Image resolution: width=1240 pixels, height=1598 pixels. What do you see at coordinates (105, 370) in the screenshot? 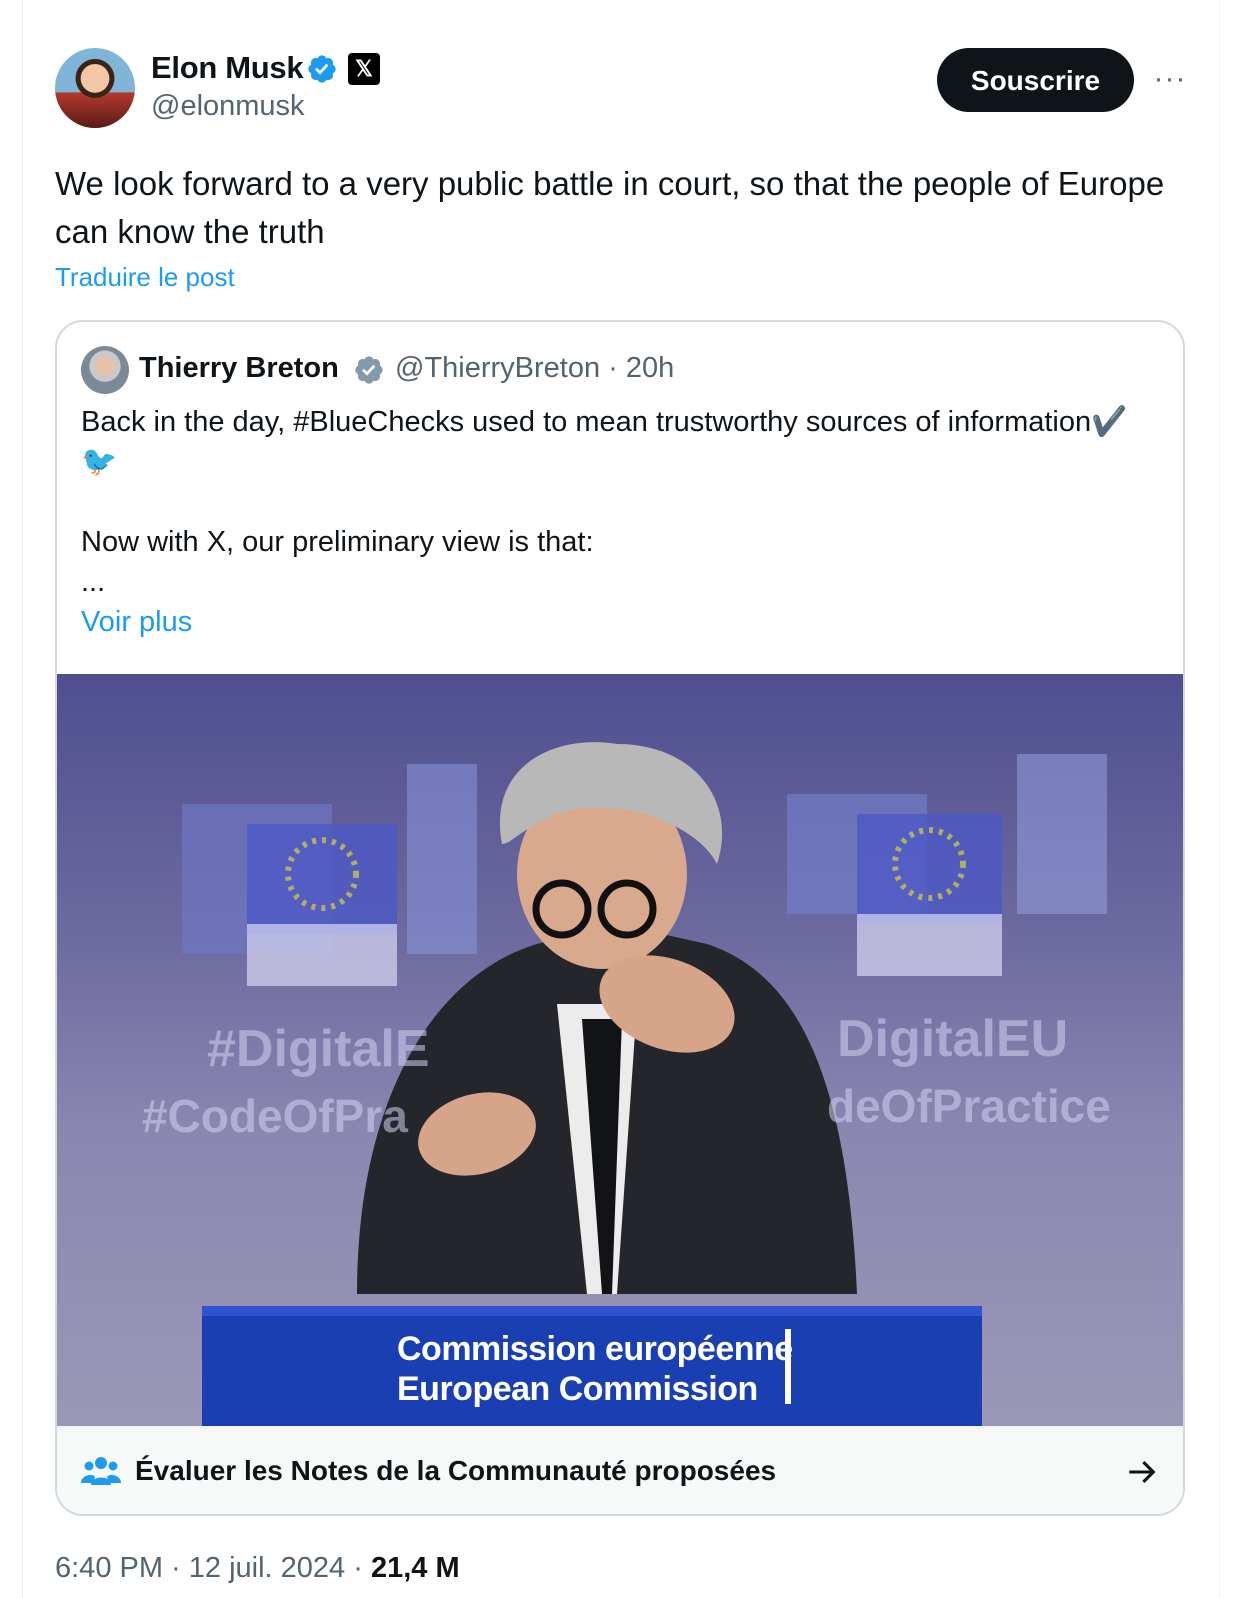
I see `quoted-author-avatar` at bounding box center [105, 370].